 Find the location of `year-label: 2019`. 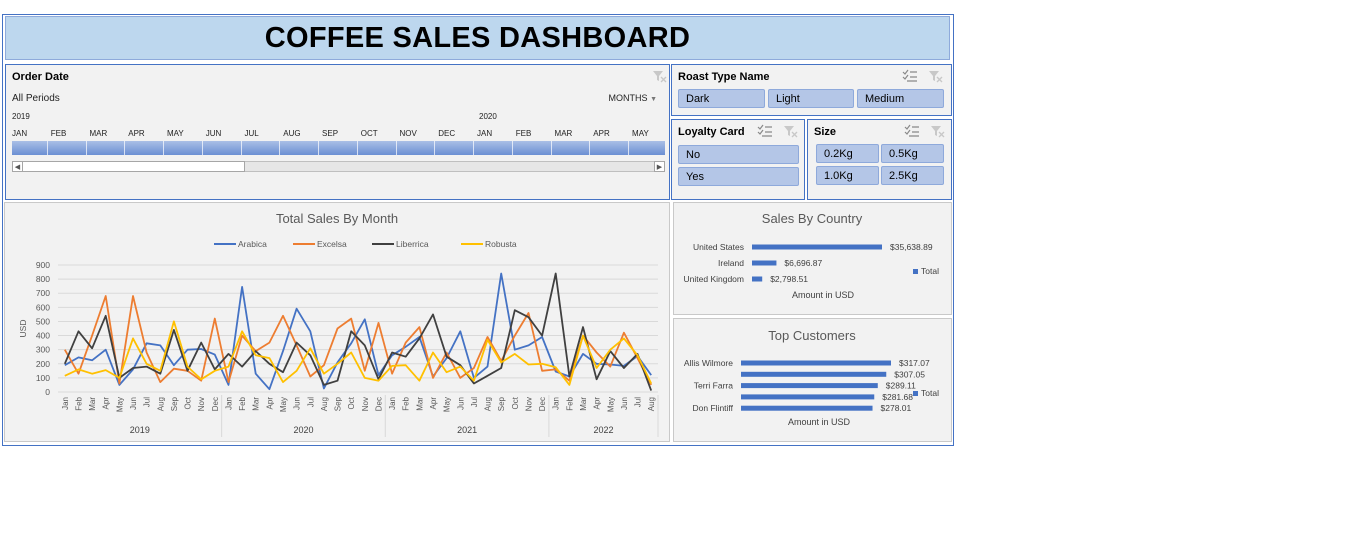

year-label: 2019 is located at coordinates (140, 430).